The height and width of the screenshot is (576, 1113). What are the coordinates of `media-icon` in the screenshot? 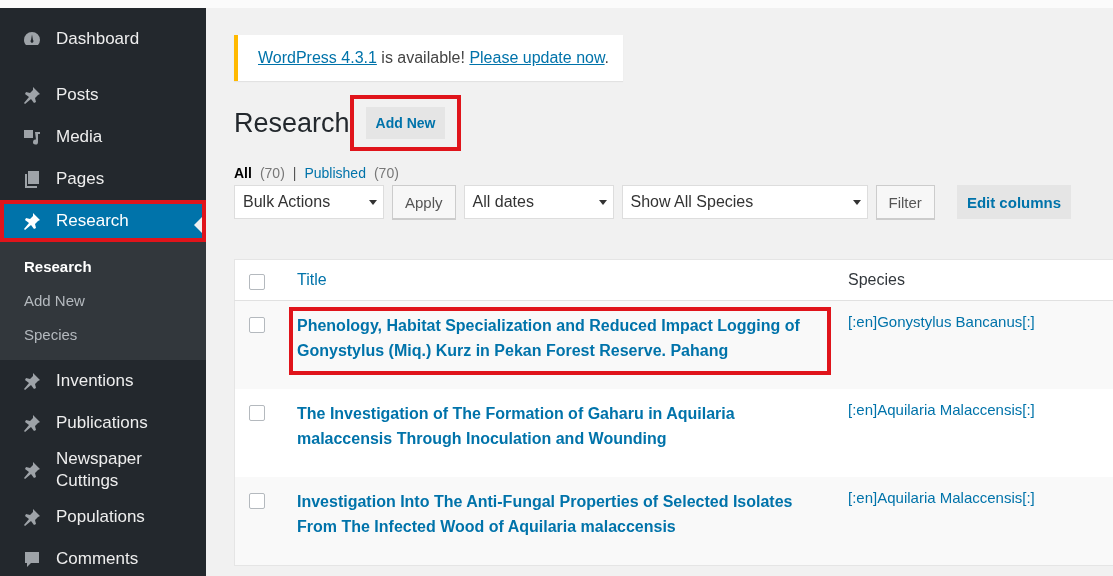 It's located at (32, 137).